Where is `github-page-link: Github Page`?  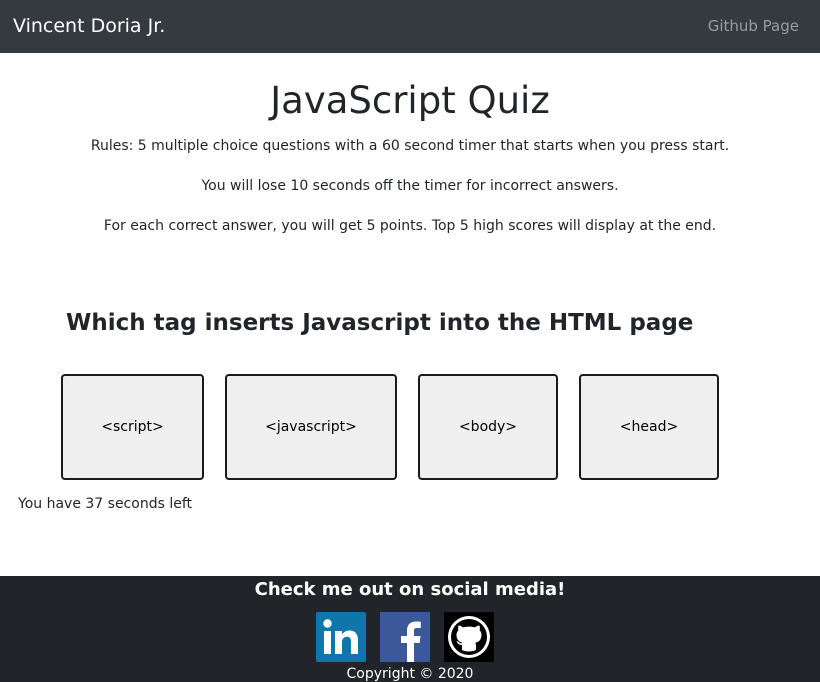 github-page-link: Github Page is located at coordinates (753, 26).